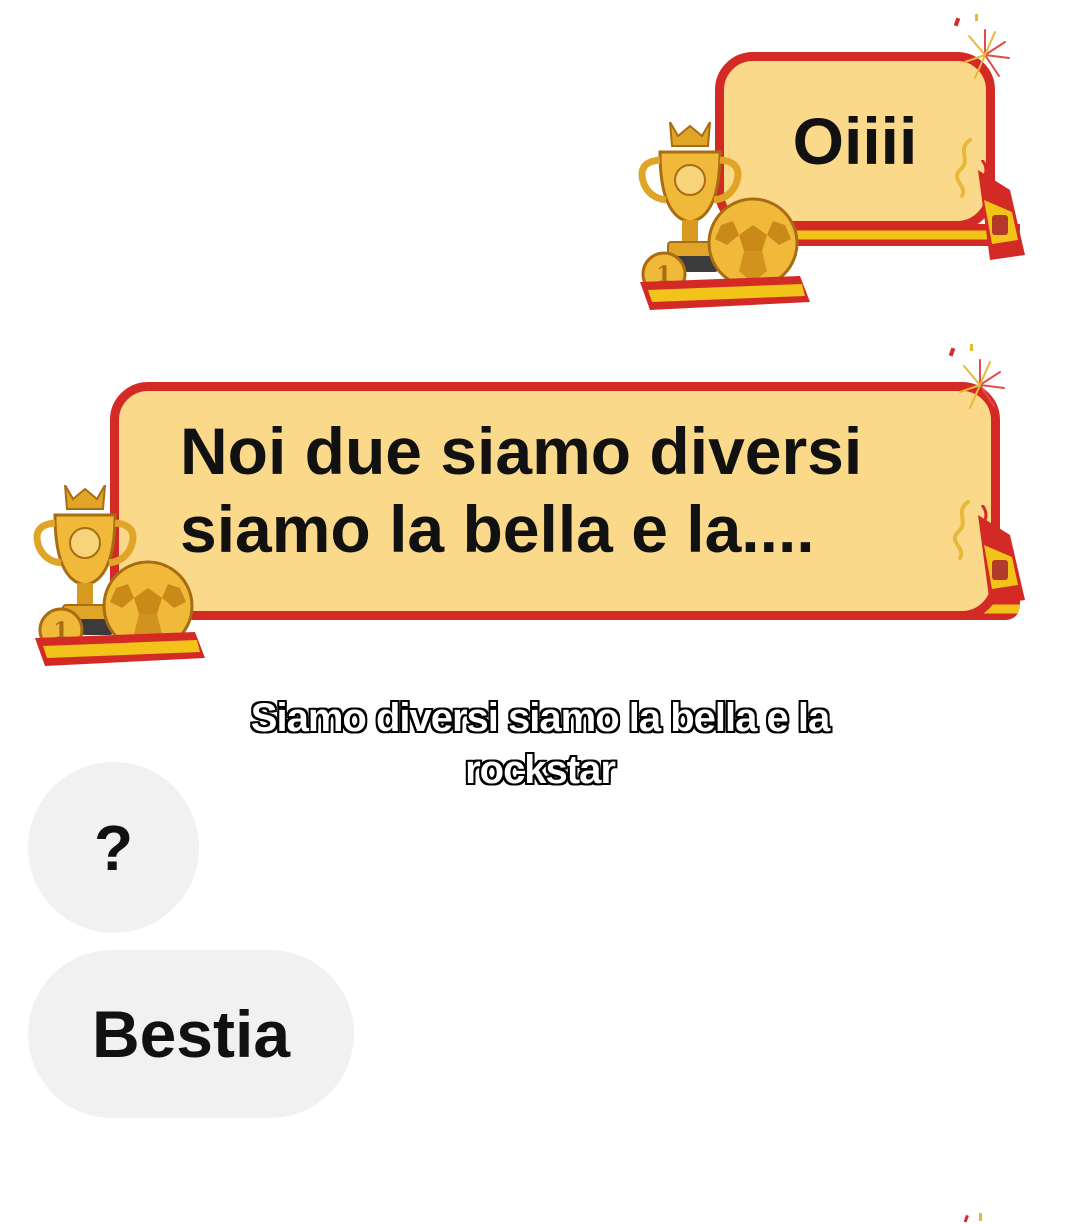 Image resolution: width=1080 pixels, height=1224 pixels. I want to click on message-text: Bestia, so click(191, 1034).